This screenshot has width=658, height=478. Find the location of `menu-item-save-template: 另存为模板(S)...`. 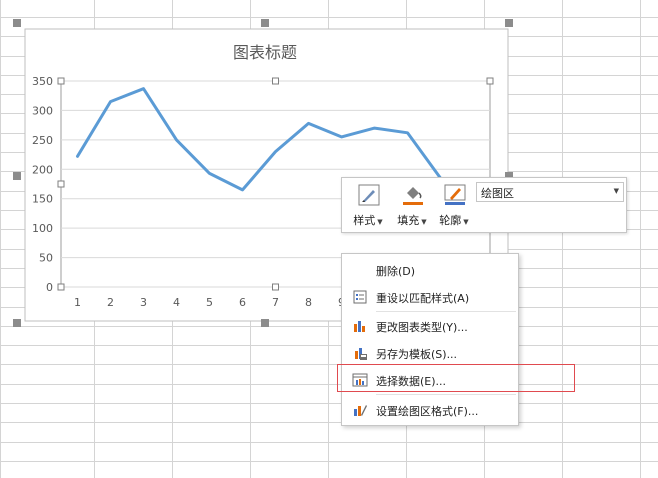

menu-item-save-template: 另存为模板(S)... is located at coordinates (430, 353).